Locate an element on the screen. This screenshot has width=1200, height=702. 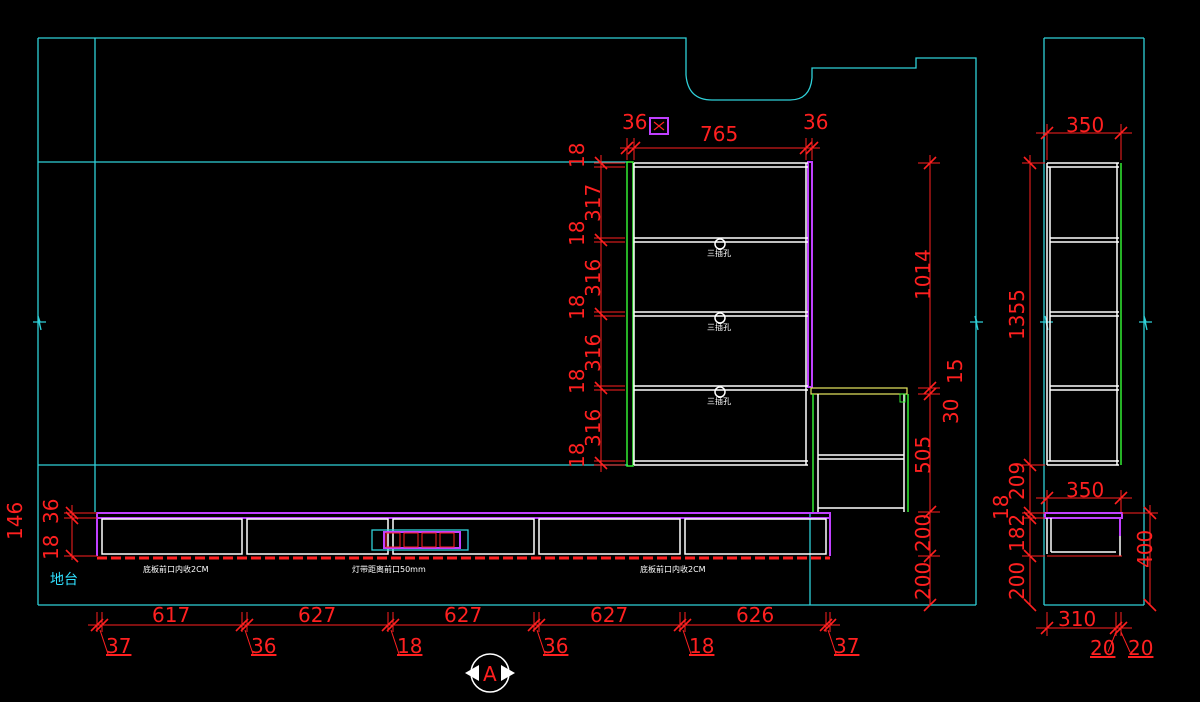
dim-text: 617 is located at coordinates (171, 615).